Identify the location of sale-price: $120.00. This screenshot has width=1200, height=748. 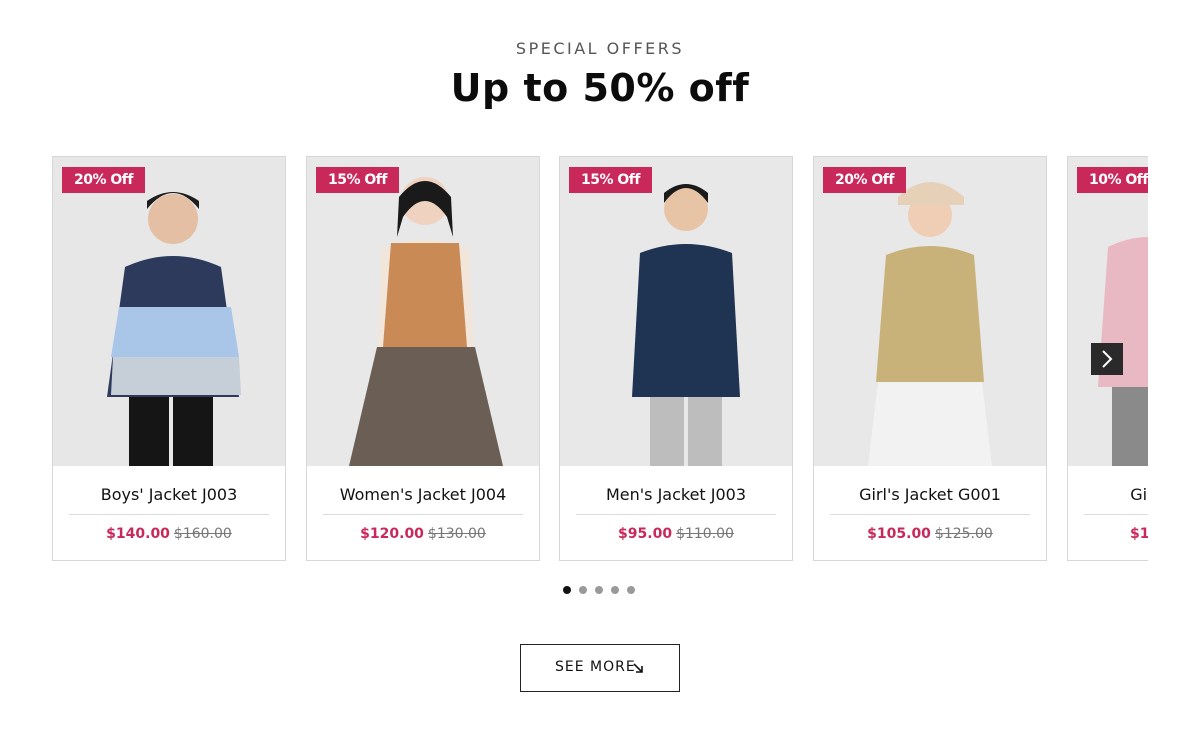
(392, 534).